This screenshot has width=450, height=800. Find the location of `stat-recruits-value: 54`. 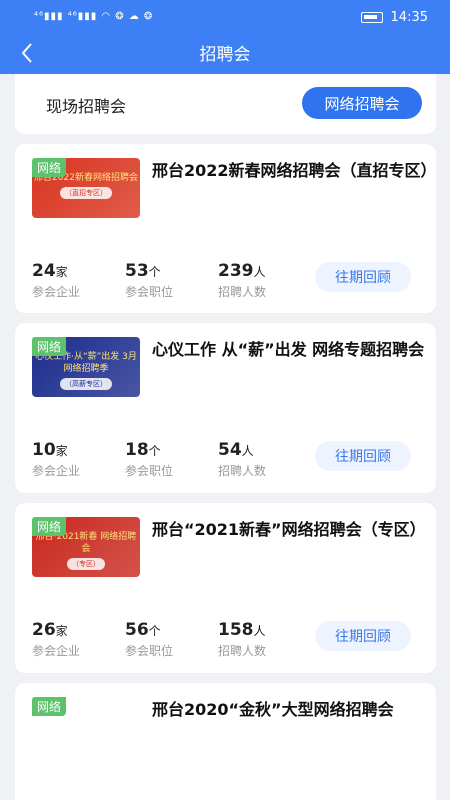

stat-recruits-value: 54 is located at coordinates (230, 450).